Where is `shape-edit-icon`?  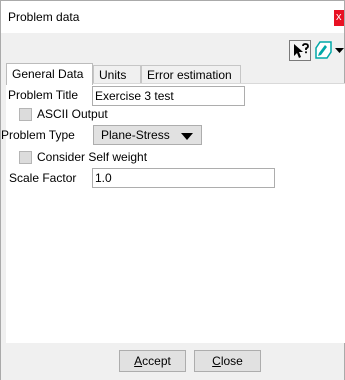
shape-edit-icon is located at coordinates (323, 50).